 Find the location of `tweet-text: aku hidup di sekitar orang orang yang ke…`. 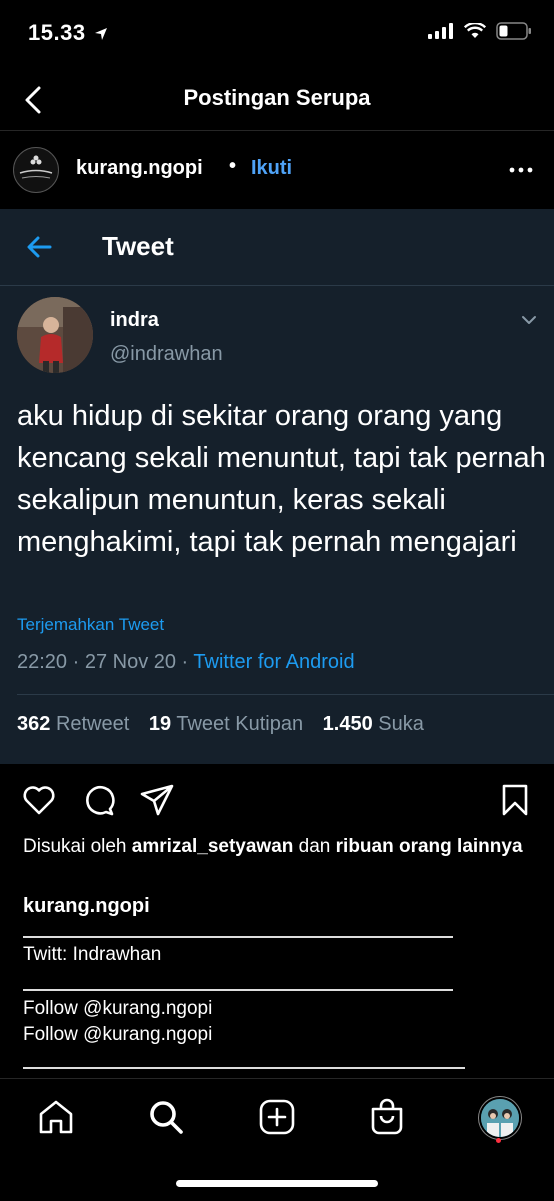

tweet-text: aku hidup di sekitar orang orang yang ke… is located at coordinates (281, 479).